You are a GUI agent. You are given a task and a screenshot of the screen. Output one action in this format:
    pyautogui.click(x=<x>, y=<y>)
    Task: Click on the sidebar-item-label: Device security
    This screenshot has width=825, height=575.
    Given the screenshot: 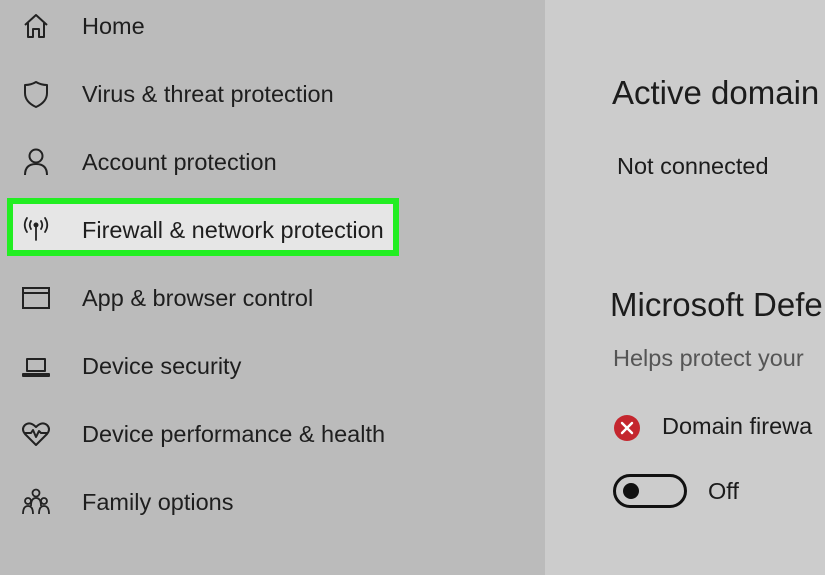 What is the action you would take?
    pyautogui.click(x=162, y=365)
    